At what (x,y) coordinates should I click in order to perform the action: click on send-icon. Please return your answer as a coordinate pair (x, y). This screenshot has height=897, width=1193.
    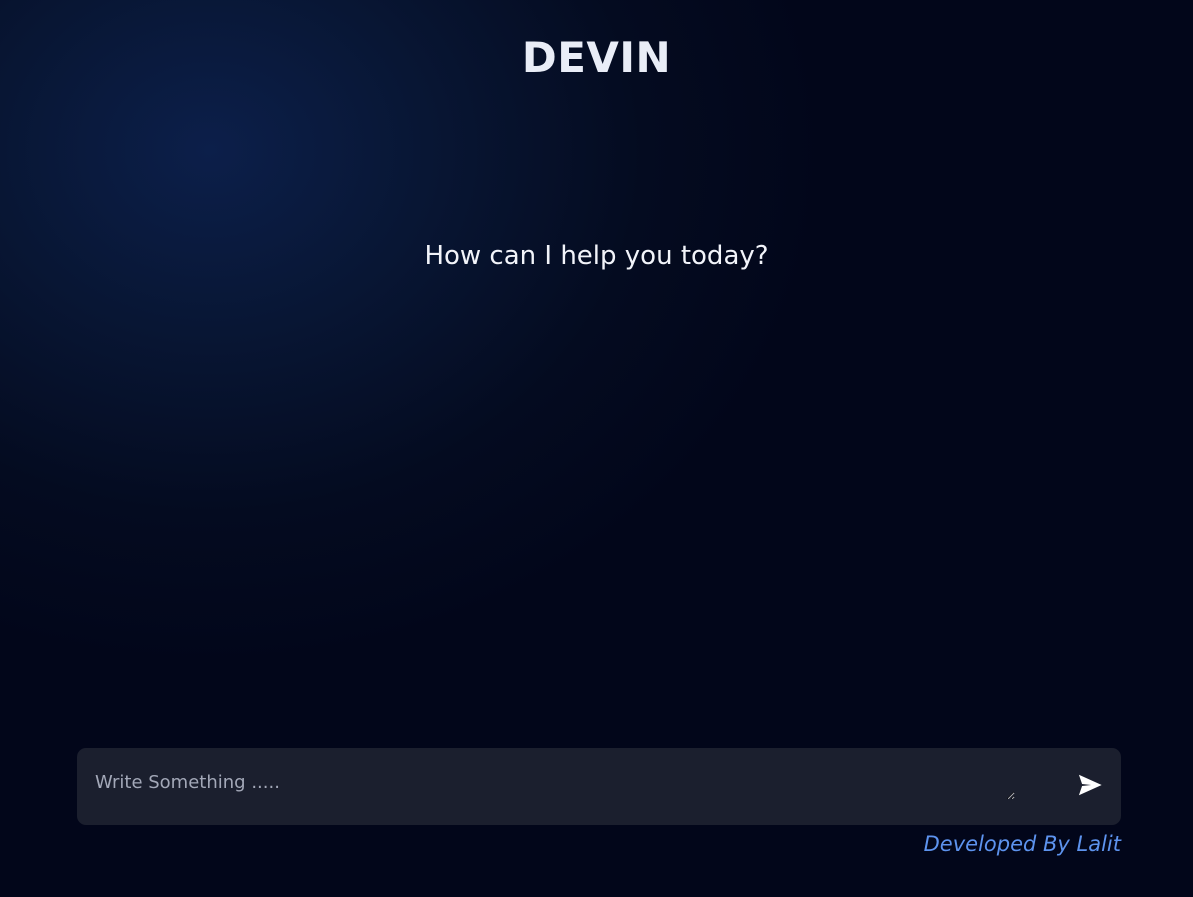
    Looking at the image, I should click on (1090, 785).